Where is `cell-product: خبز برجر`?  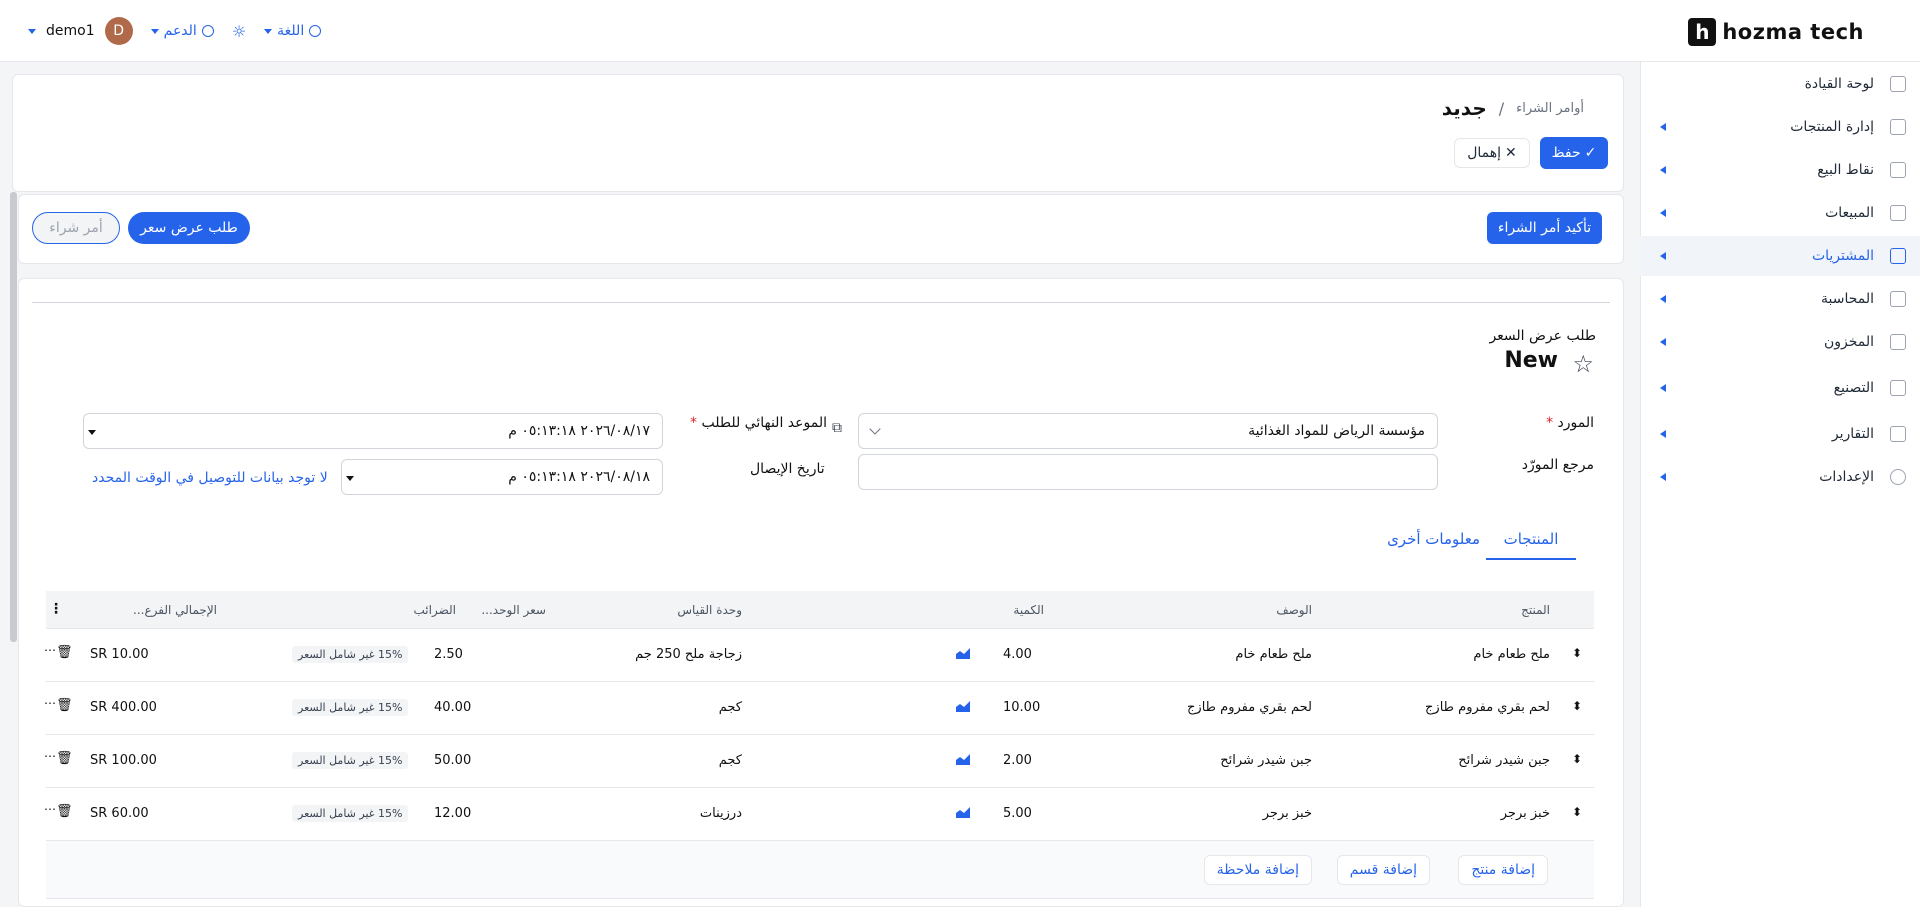
cell-product: خبز برجر is located at coordinates (1525, 813).